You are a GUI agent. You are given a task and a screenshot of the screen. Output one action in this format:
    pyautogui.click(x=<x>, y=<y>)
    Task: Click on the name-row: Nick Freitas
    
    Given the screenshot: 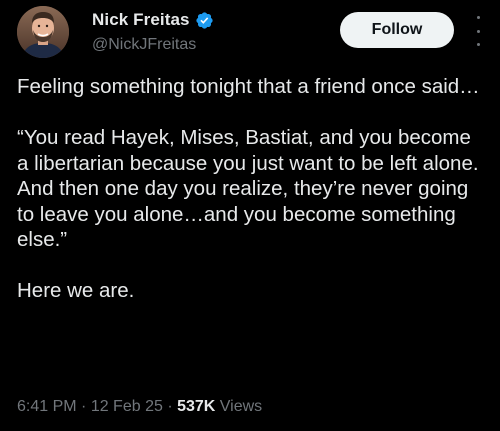 What is the action you would take?
    pyautogui.click(x=153, y=20)
    